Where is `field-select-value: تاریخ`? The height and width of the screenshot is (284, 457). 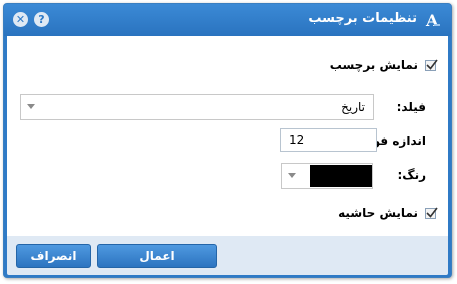 field-select-value: تاریخ is located at coordinates (353, 107).